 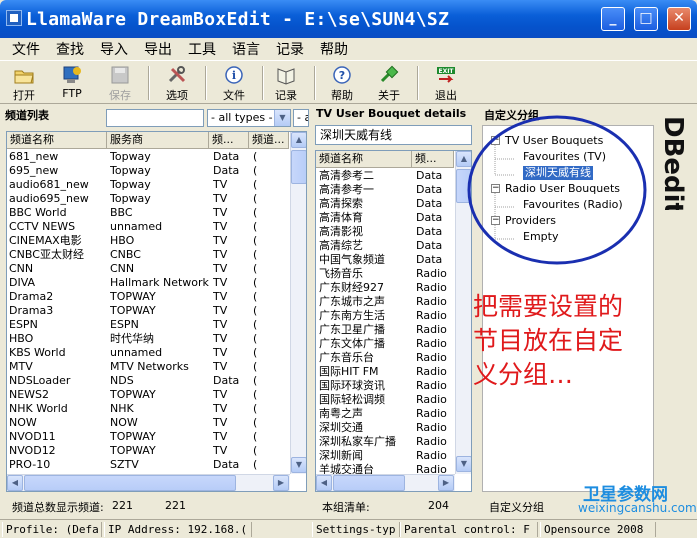 I want to click on channel-list-vscroll: ▲ ▼, so click(x=298, y=303).